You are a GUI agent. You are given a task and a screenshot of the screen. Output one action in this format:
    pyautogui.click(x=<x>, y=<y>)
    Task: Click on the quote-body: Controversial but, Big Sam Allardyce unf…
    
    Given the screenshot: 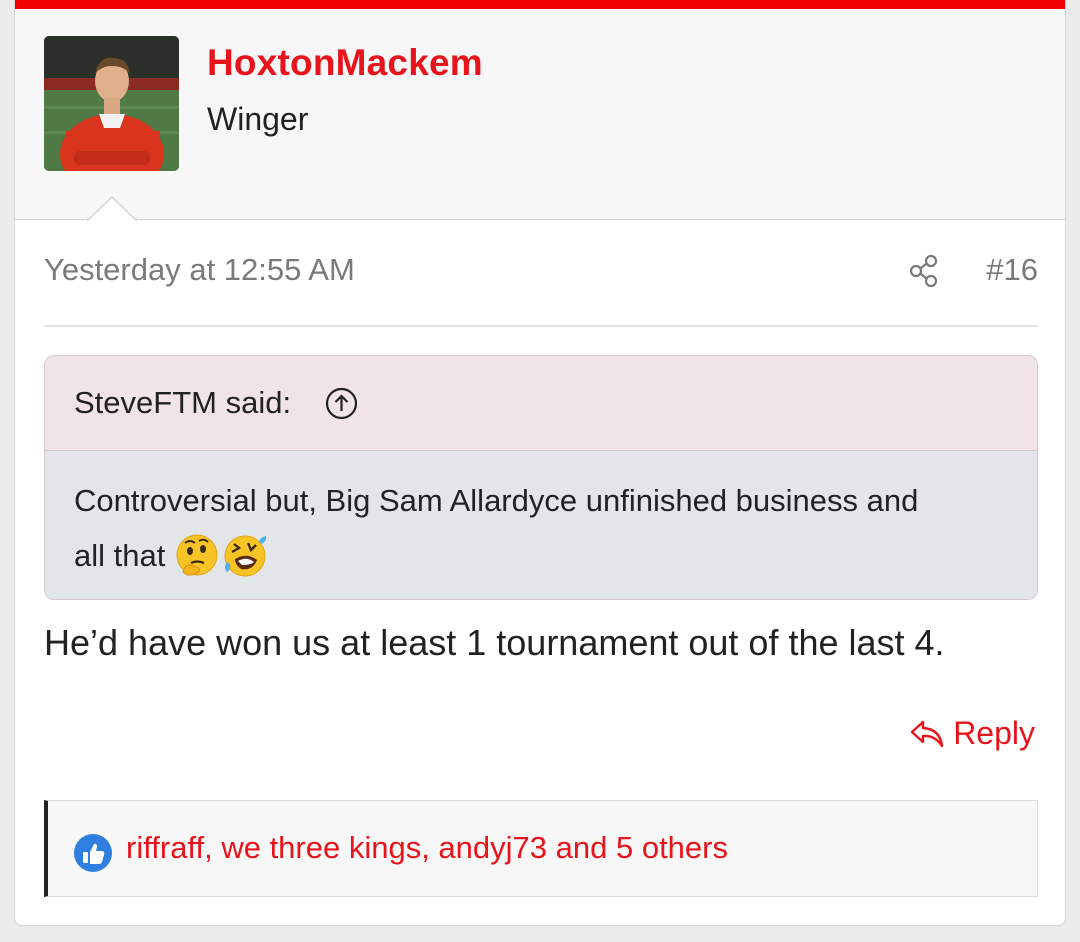 What is the action you would take?
    pyautogui.click(x=541, y=525)
    